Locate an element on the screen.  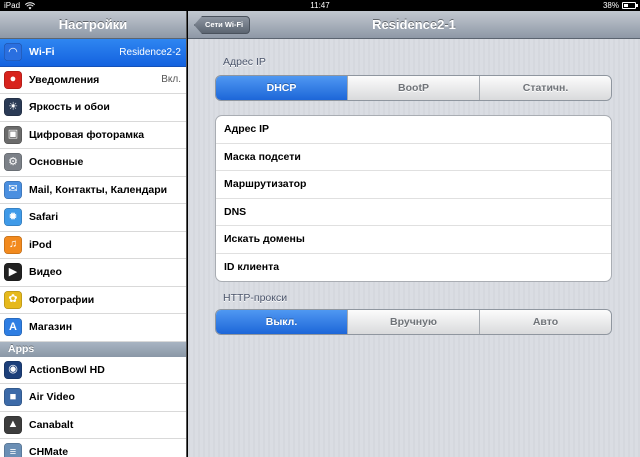
bowling-app-icon: ◉ is located at coordinates (13, 369).